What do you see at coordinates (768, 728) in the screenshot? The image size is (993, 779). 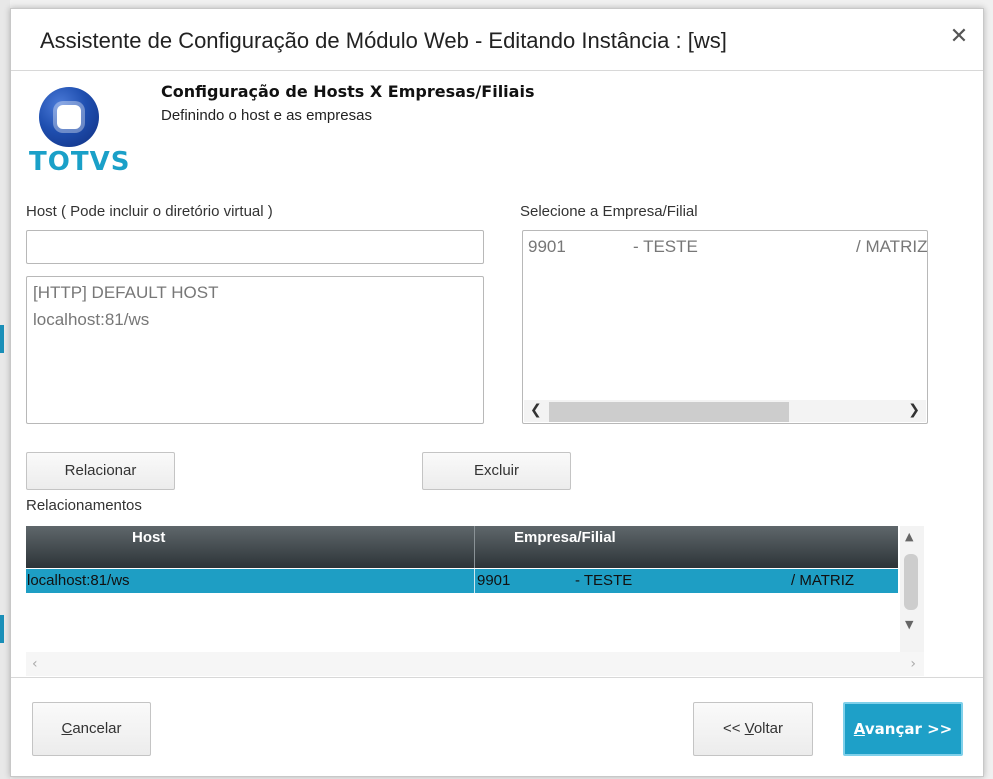 I see `back-label: oltar` at bounding box center [768, 728].